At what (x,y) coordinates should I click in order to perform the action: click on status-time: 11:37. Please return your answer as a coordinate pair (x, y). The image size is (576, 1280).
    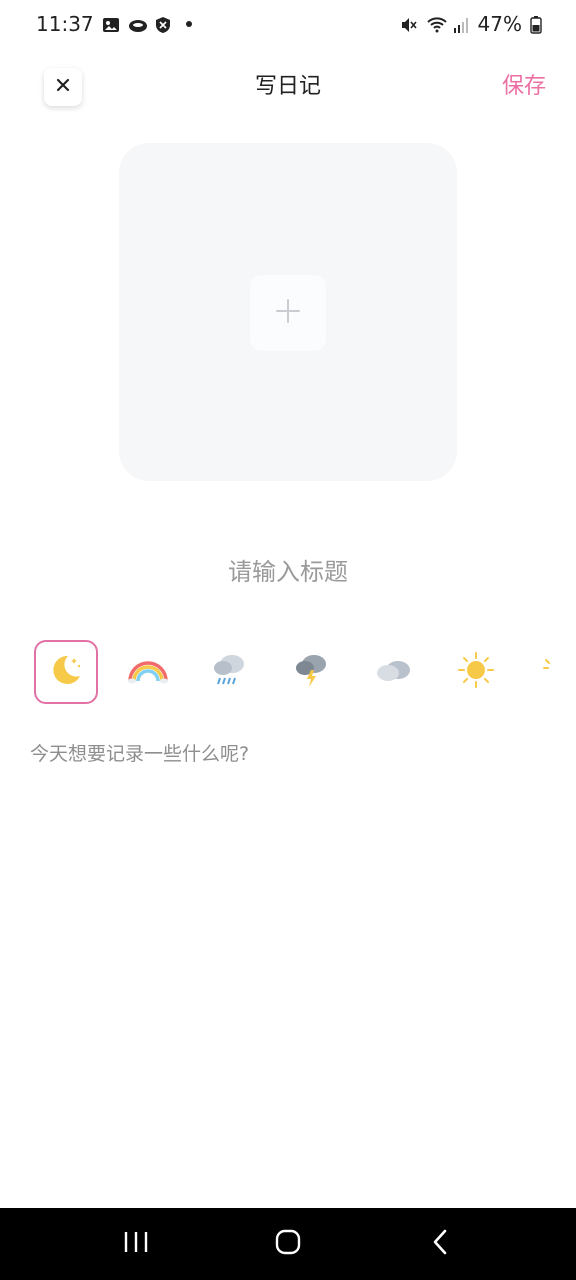
    Looking at the image, I should click on (65, 24).